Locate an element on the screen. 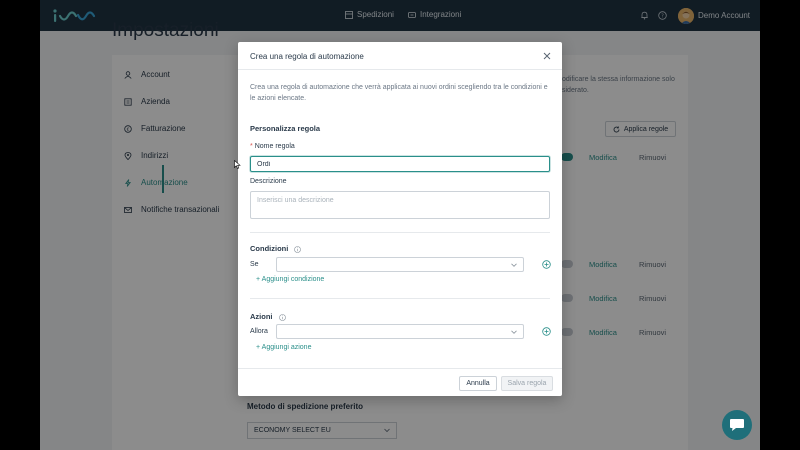  mouse-cursor-icon is located at coordinates (237, 164).